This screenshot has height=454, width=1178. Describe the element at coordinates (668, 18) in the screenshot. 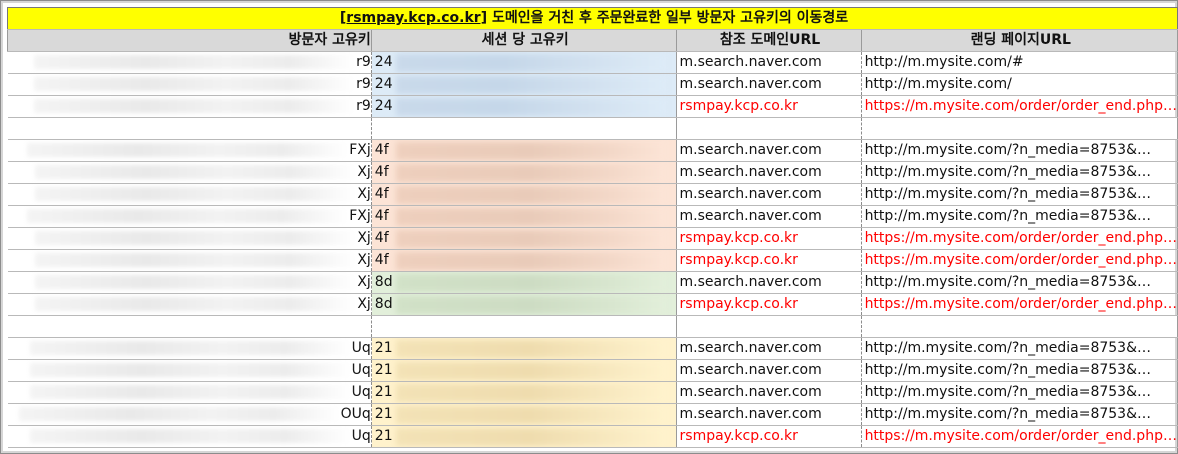

I see `title-text: 도메인을 거친 후 주문완료한 일부 방문자 고유키의 이동경로` at that location.